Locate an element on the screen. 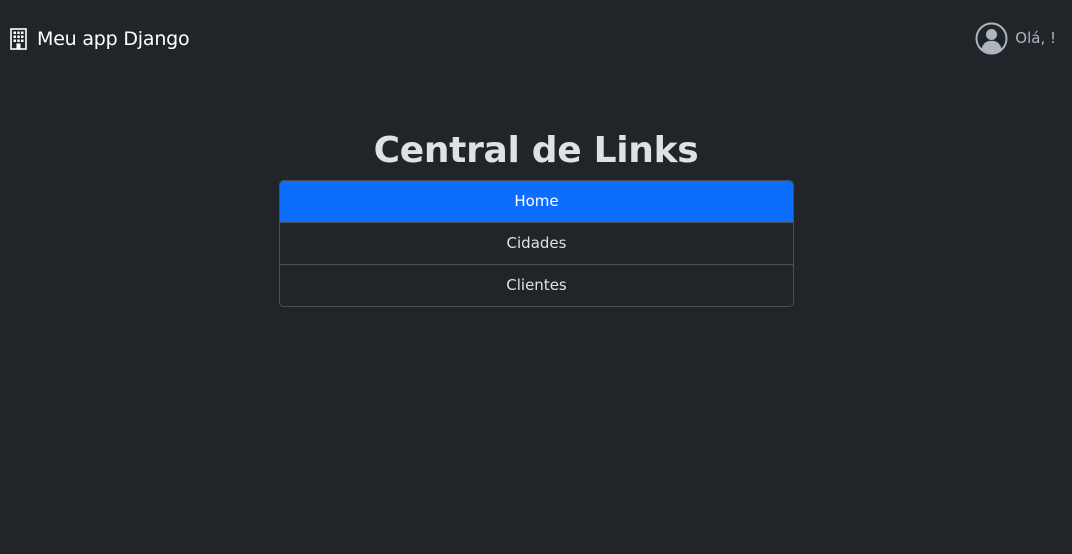 The image size is (1072, 554). user-menu: Olá, ! is located at coordinates (1015, 38).